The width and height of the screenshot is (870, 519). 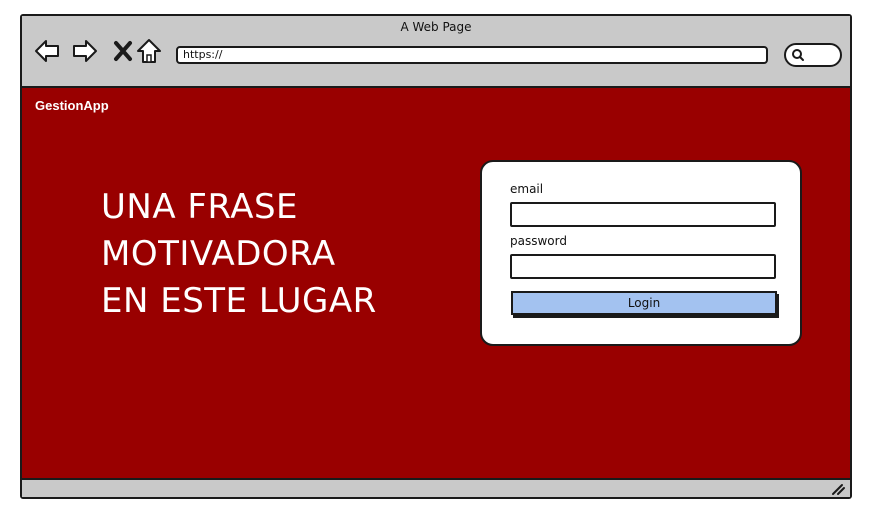 What do you see at coordinates (527, 189) in the screenshot?
I see `email-label: email` at bounding box center [527, 189].